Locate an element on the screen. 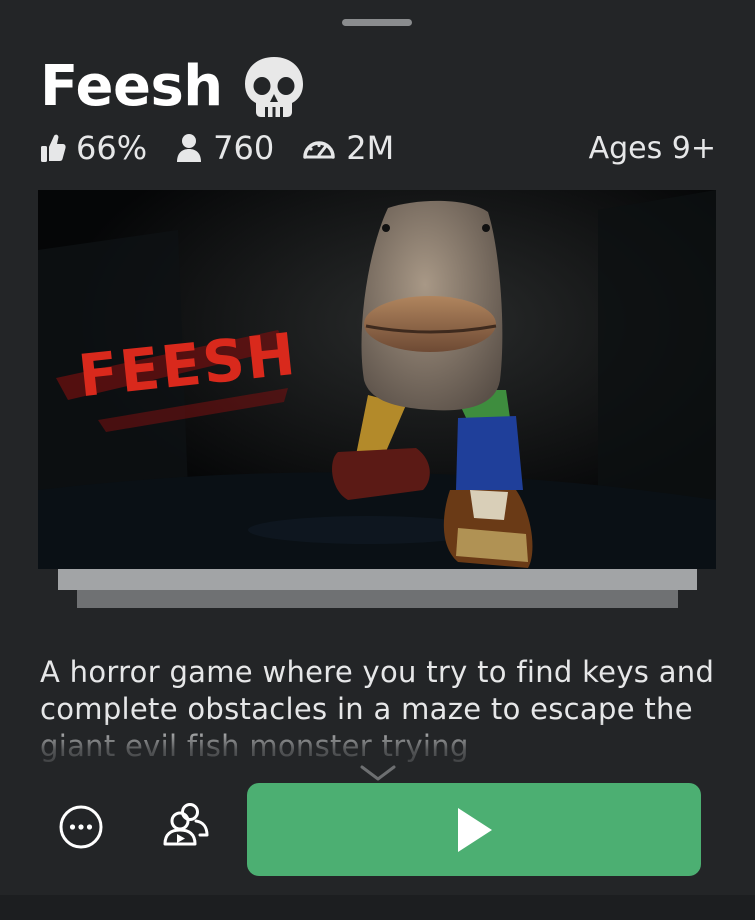 The height and width of the screenshot is (920, 755). more-options-icon is located at coordinates (81, 827).